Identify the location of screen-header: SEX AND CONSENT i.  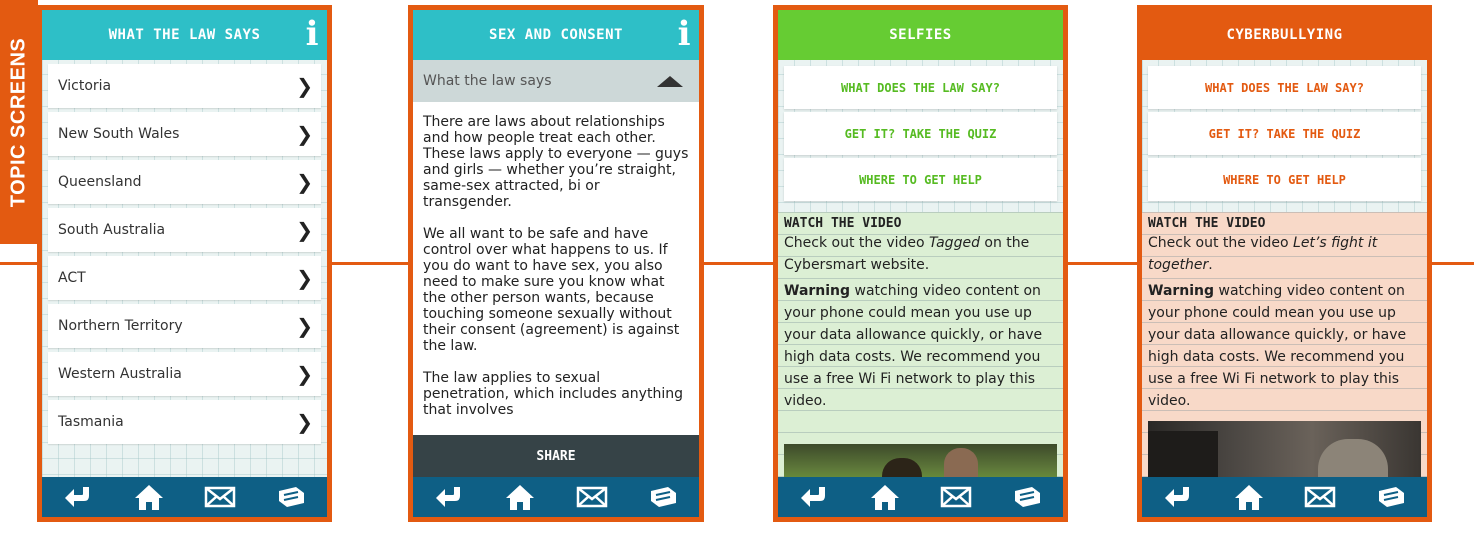
(556, 35).